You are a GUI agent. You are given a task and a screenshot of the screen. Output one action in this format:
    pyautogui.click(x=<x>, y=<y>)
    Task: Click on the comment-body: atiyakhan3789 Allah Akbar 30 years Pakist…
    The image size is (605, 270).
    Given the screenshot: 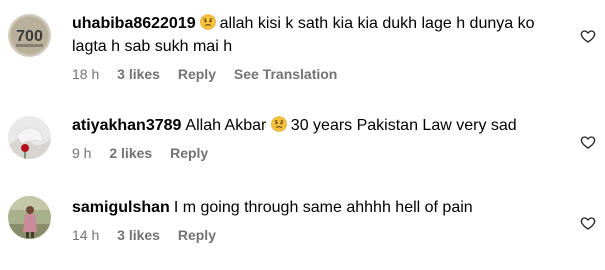 What is the action you would take?
    pyautogui.click(x=317, y=137)
    